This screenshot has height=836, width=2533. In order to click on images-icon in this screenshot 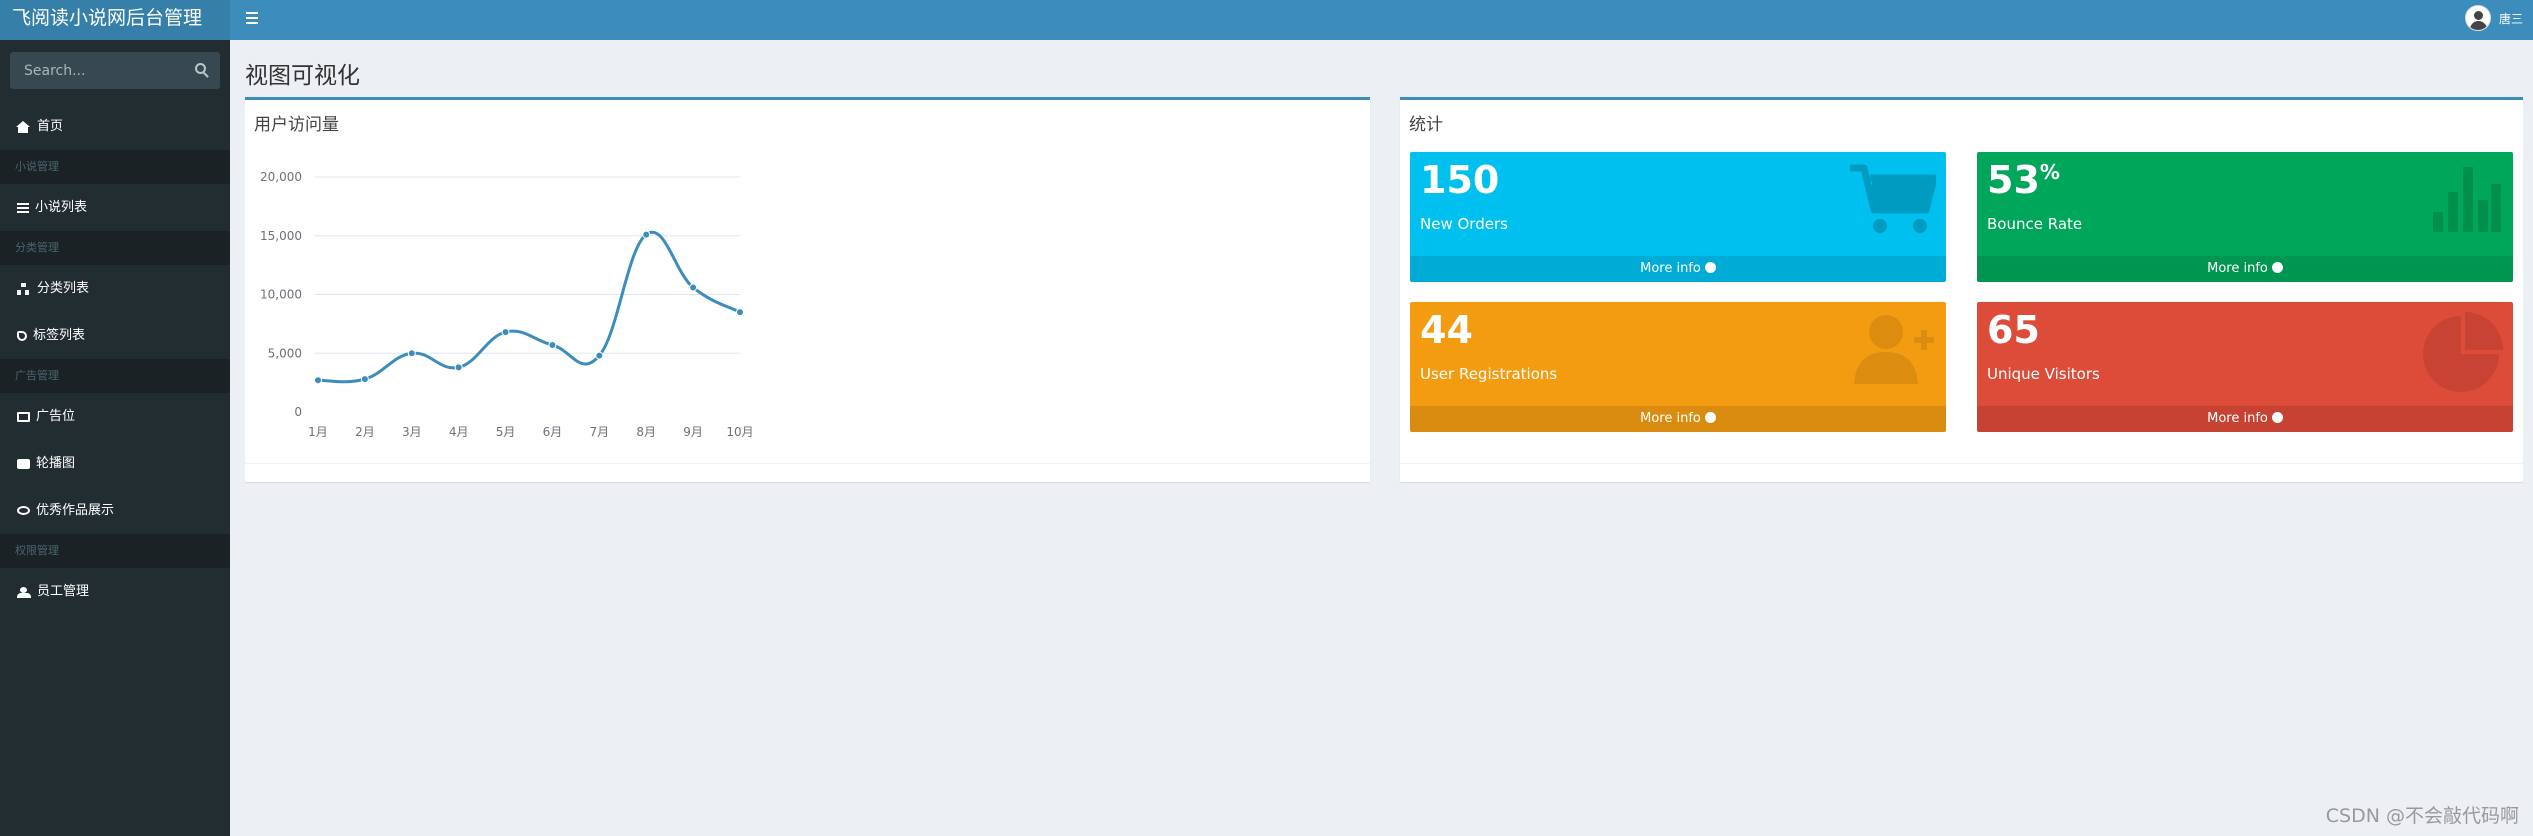, I will do `click(23, 463)`.